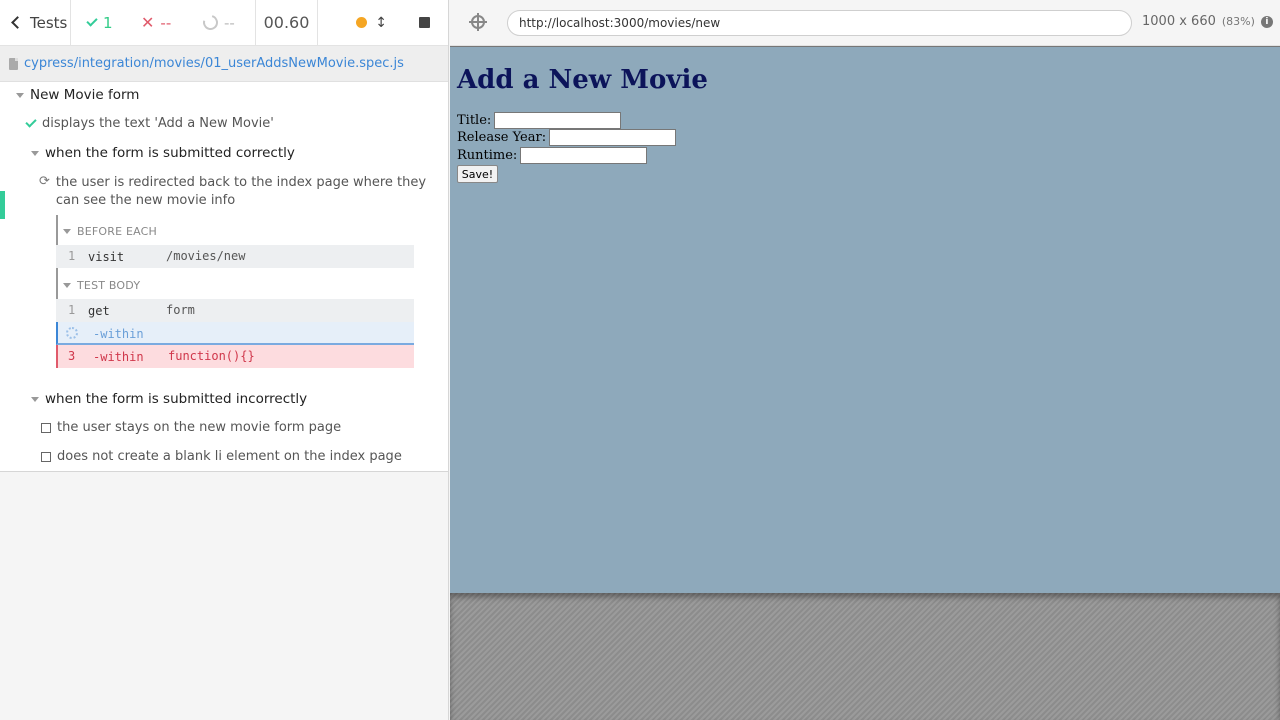 The width and height of the screenshot is (1280, 720). I want to click on tests-back-button: Tests, so click(35, 22).